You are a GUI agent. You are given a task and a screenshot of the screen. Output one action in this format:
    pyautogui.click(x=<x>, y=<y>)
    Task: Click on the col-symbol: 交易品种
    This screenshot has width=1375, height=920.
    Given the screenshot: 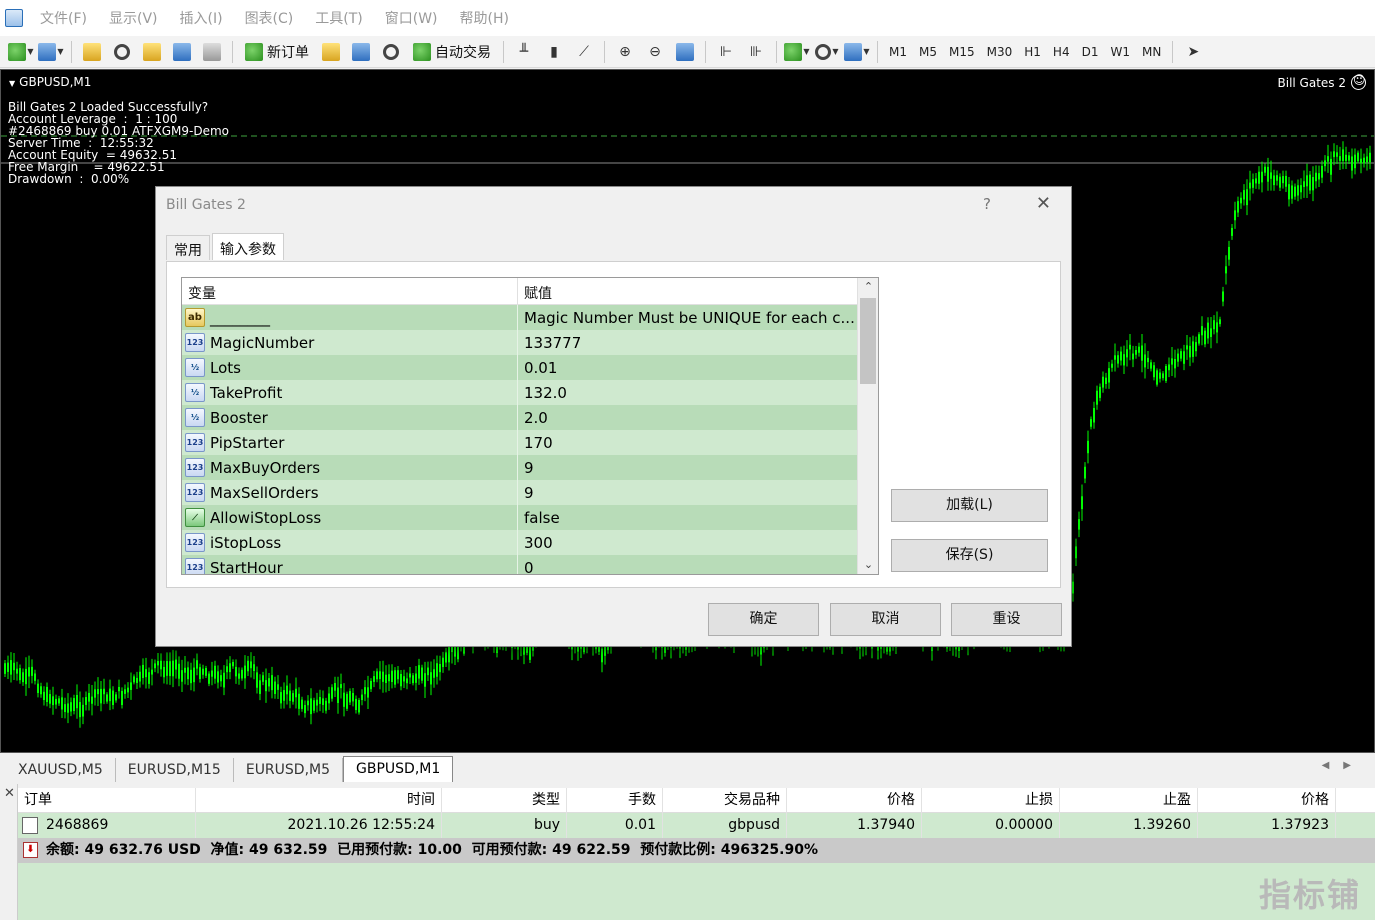 What is the action you would take?
    pyautogui.click(x=725, y=800)
    